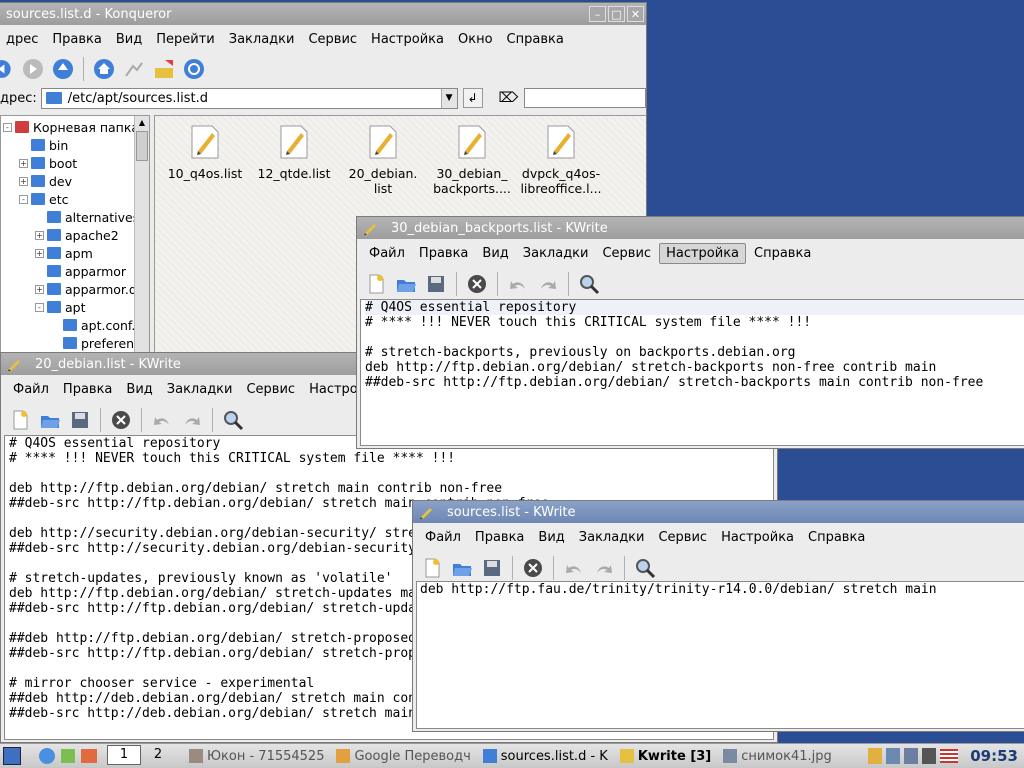  I want to click on desktop-1: 1, so click(124, 755).